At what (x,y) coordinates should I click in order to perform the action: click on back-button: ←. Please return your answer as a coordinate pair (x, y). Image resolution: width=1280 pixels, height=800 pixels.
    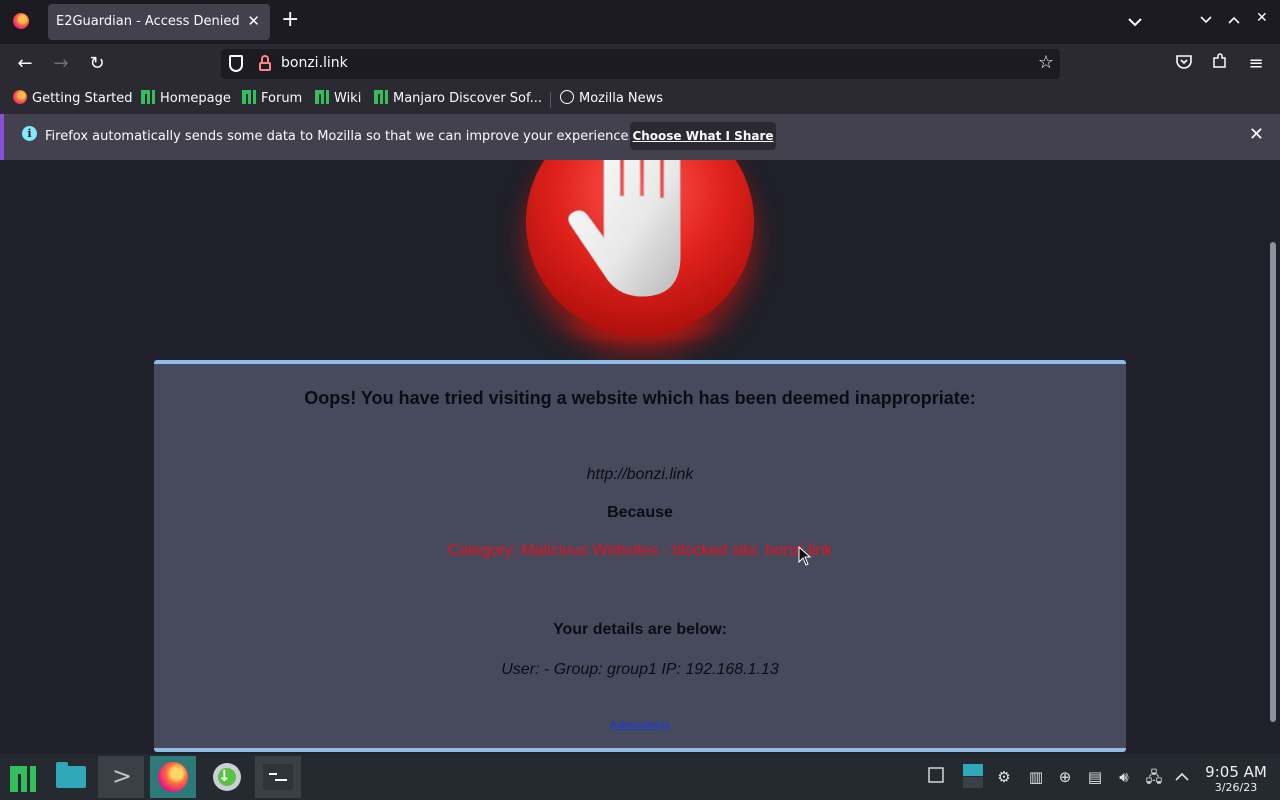
    Looking at the image, I should click on (25, 64).